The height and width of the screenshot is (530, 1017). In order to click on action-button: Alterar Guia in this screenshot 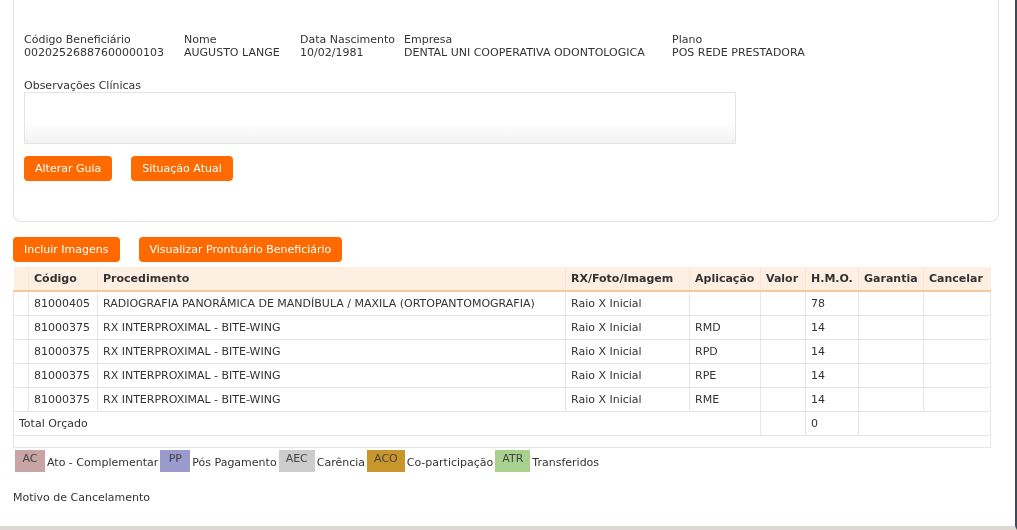, I will do `click(68, 168)`.